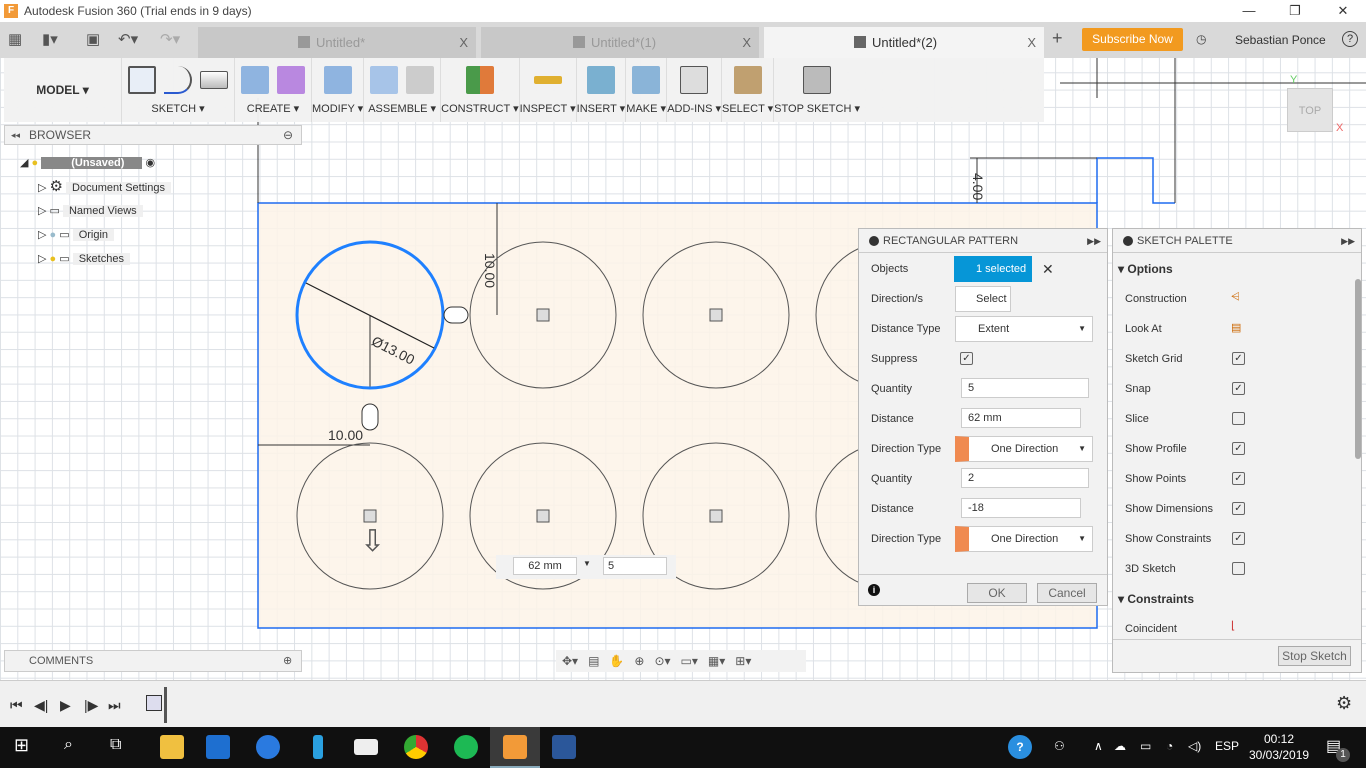 The height and width of the screenshot is (768, 1366). Describe the element at coordinates (1024, 329) in the screenshot. I see `distance-type-dropdown: Extent ▼` at that location.